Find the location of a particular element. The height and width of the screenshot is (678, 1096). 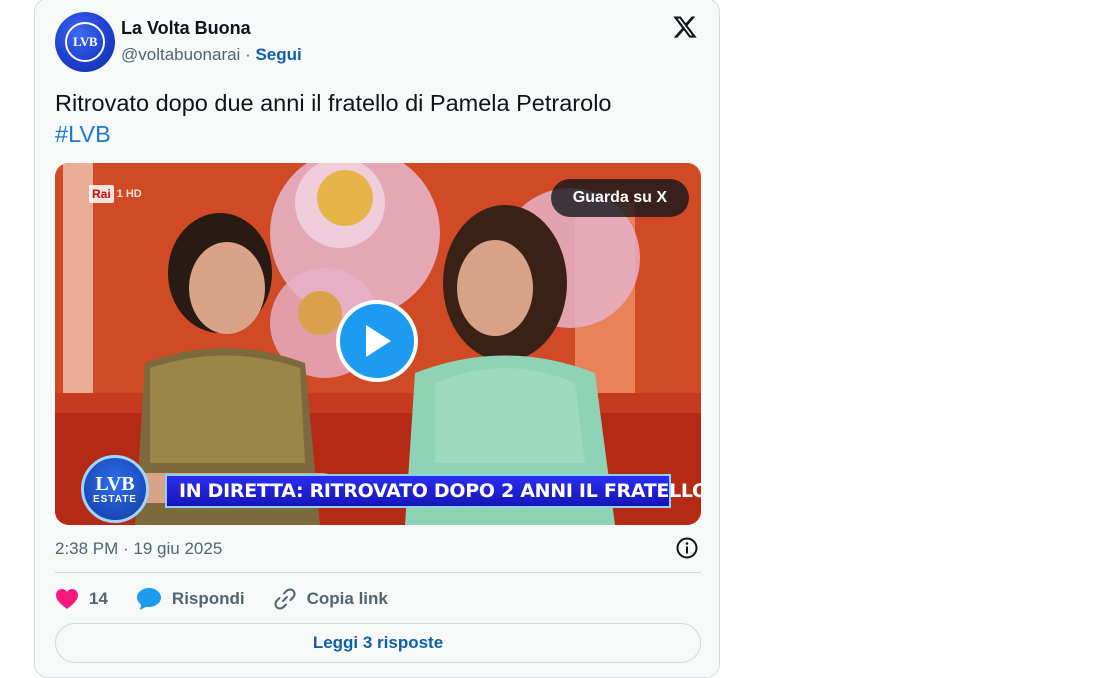

reply-label: Rispondi is located at coordinates (208, 598).